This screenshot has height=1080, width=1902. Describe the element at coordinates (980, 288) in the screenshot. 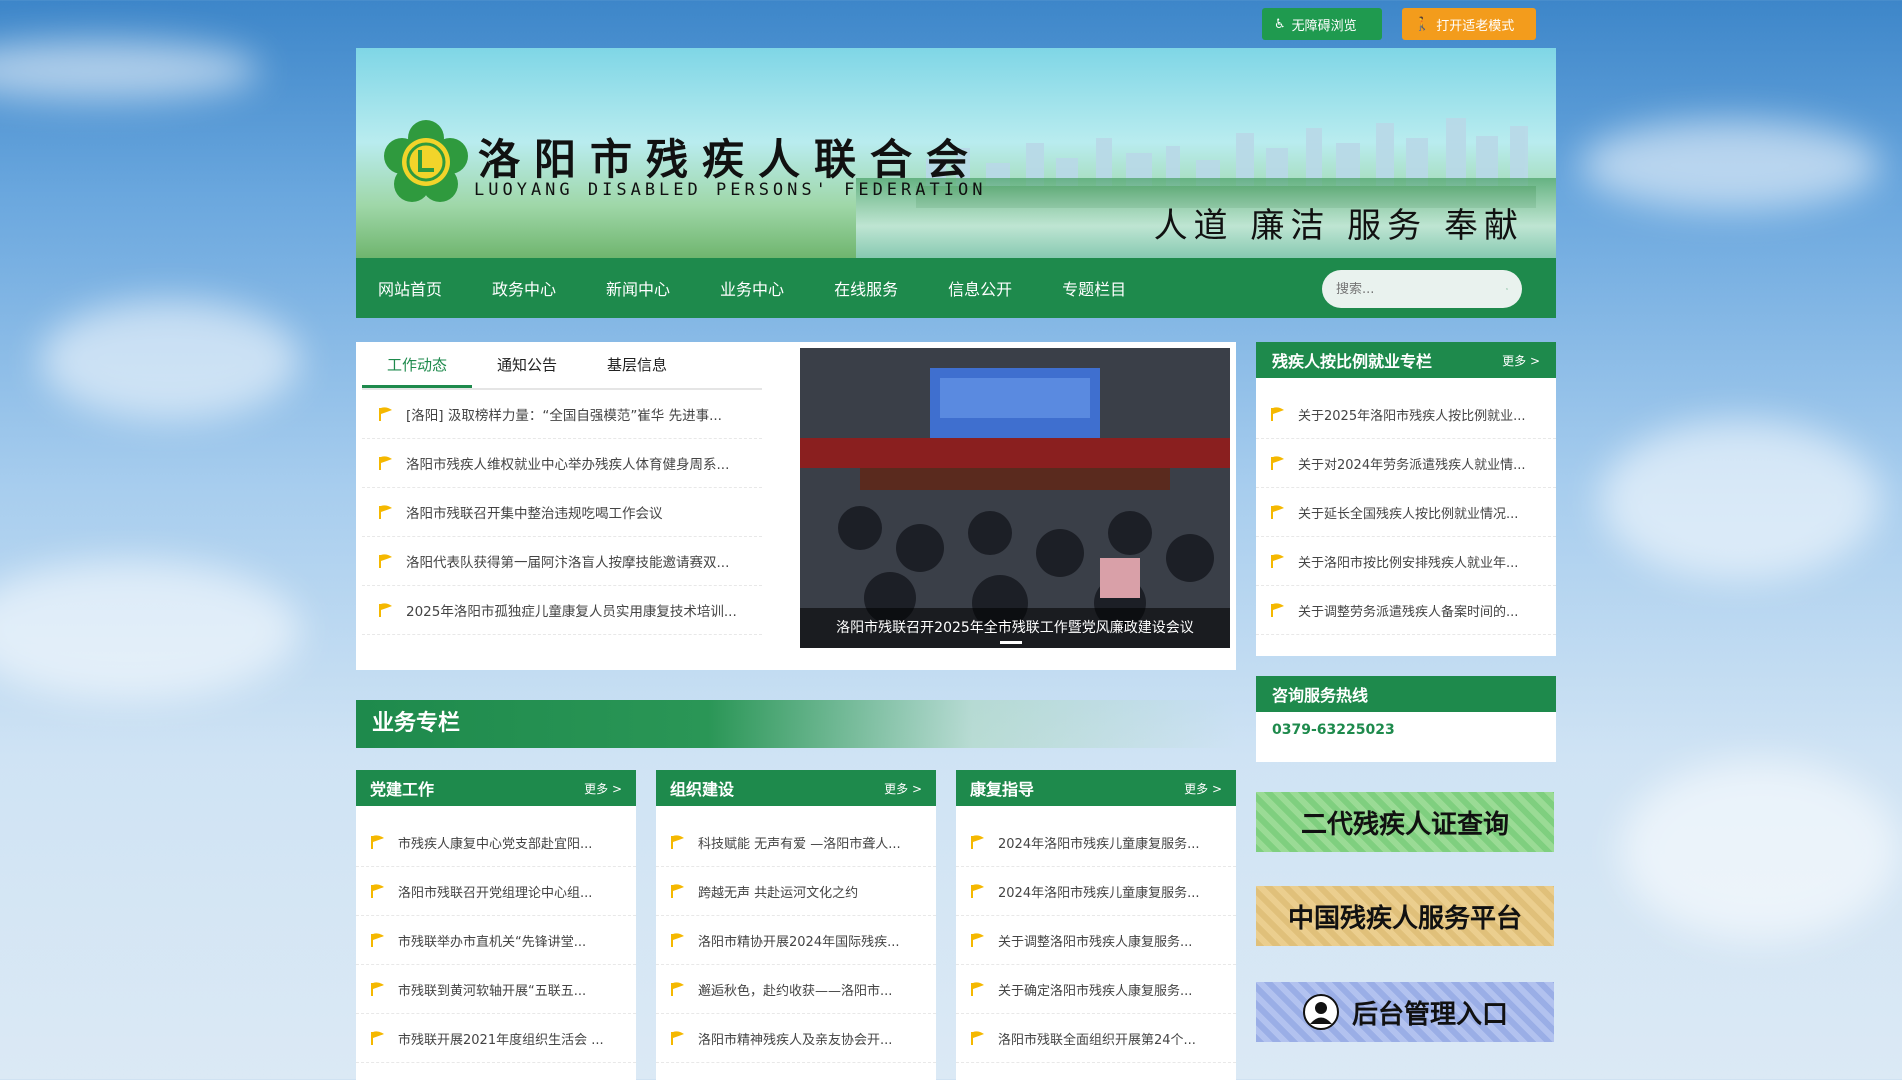

I see `nav-item-info-disclosure: 信息公开` at that location.